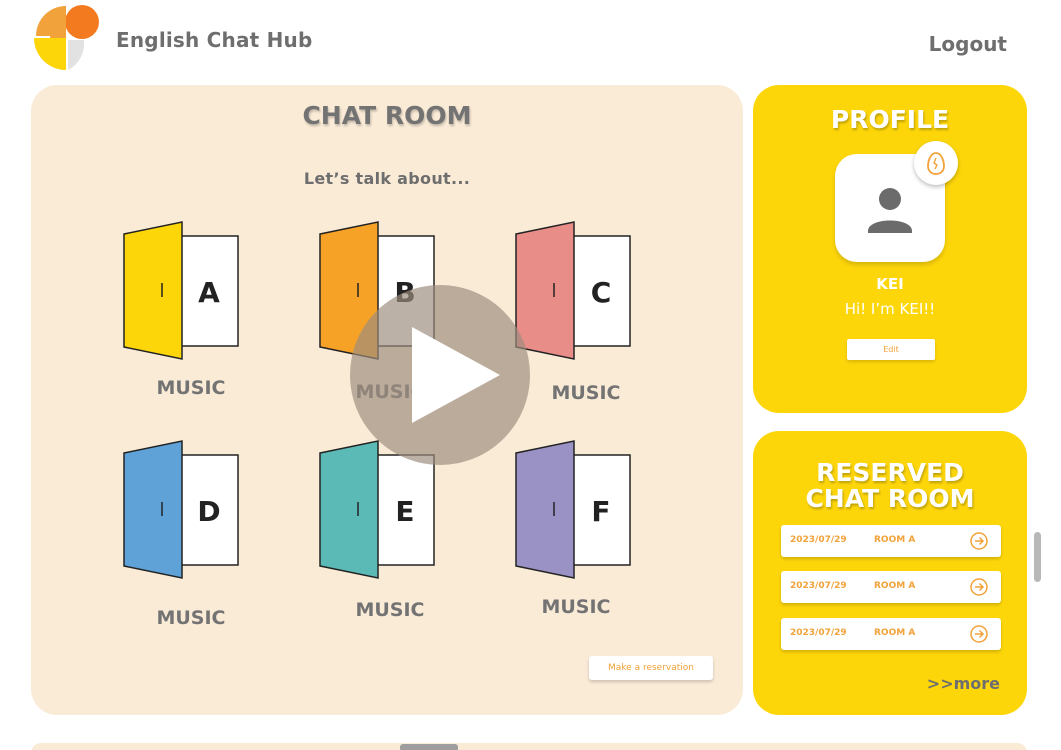  Describe the element at coordinates (600, 511) in the screenshot. I see `room-letter: F` at that location.